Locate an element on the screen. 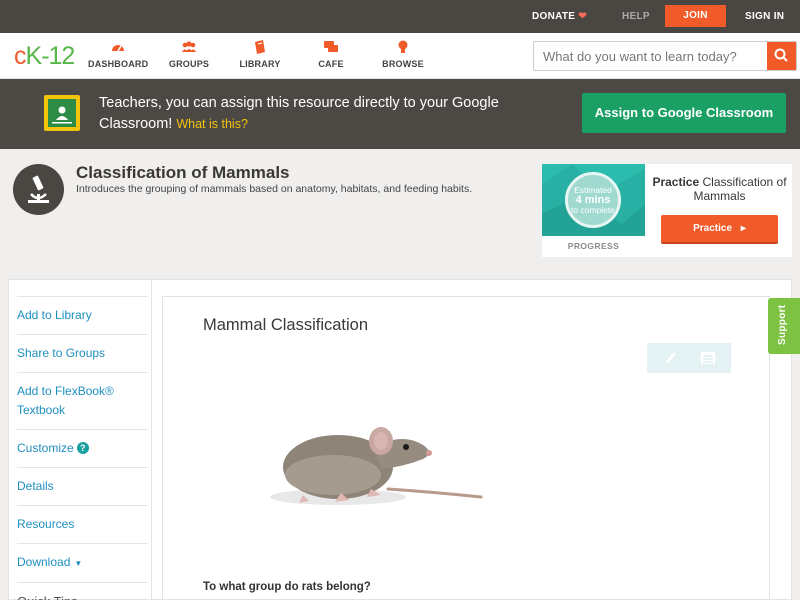  nav-groups-label: GROUPS is located at coordinates (189, 64).